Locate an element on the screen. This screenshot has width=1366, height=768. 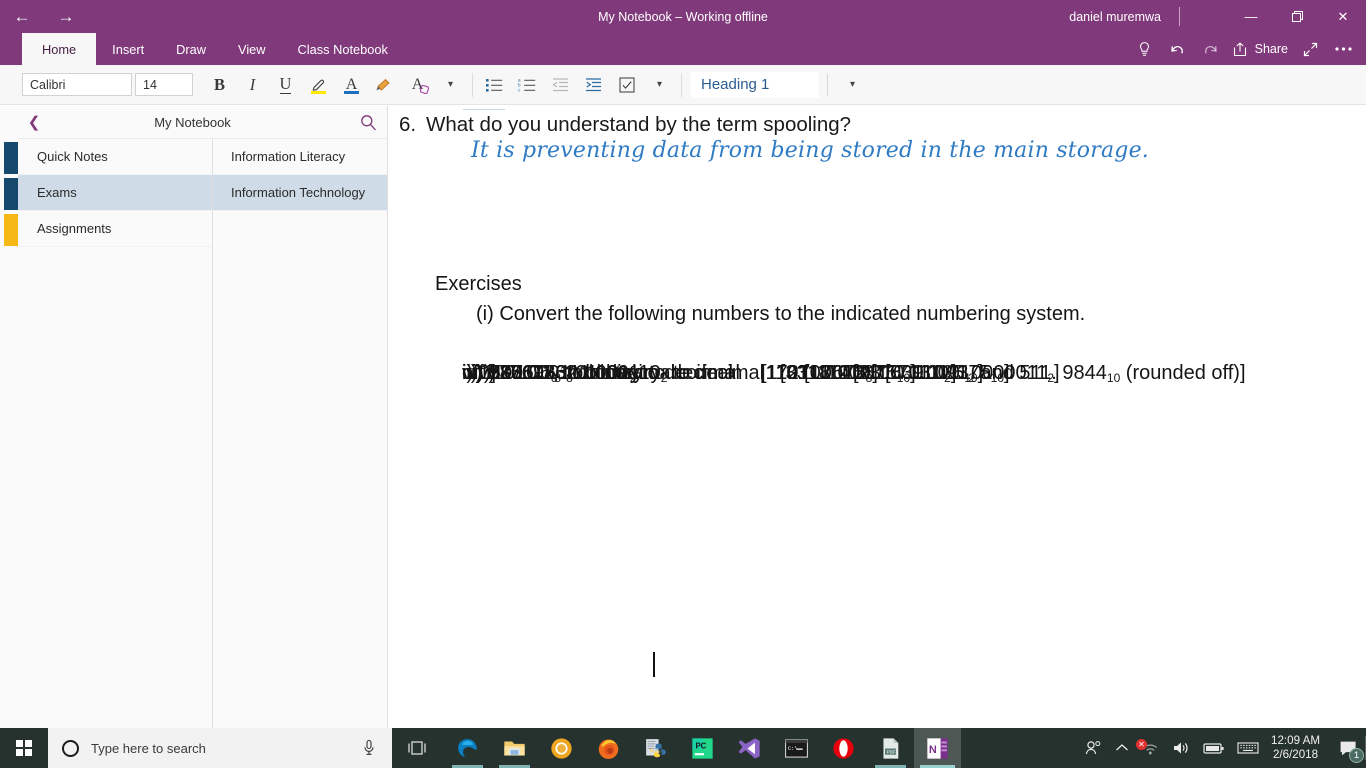
tab-home: Home is located at coordinates (59, 49).